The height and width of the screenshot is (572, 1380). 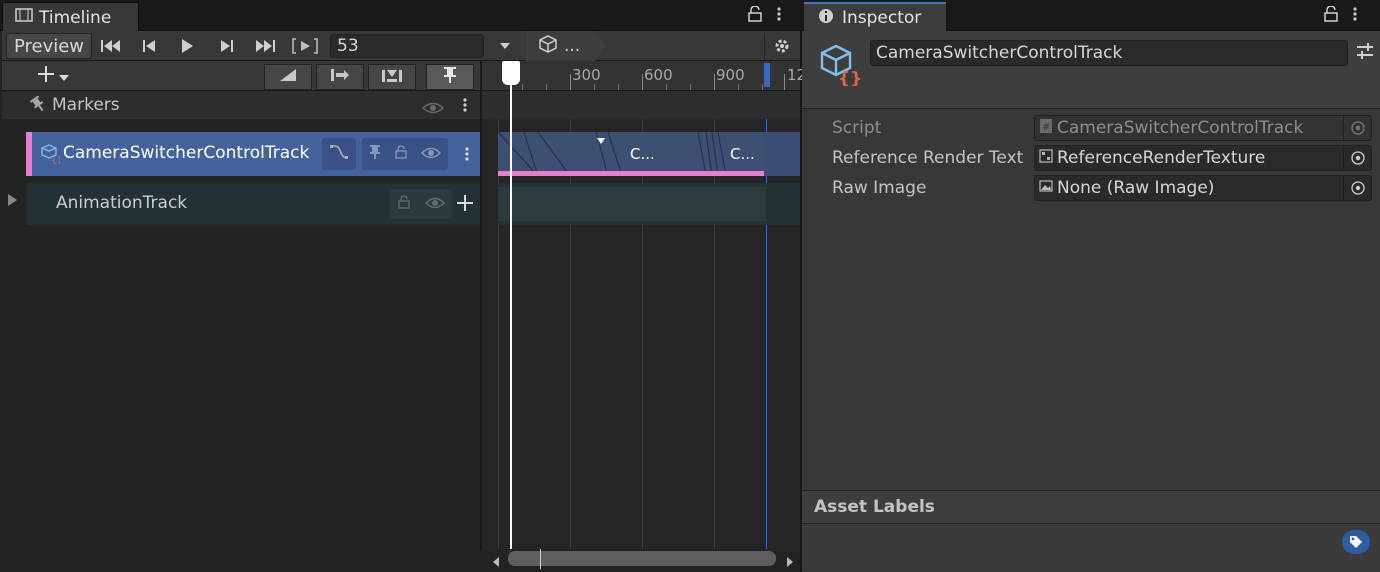 I want to click on markers-lane, so click(x=641, y=105).